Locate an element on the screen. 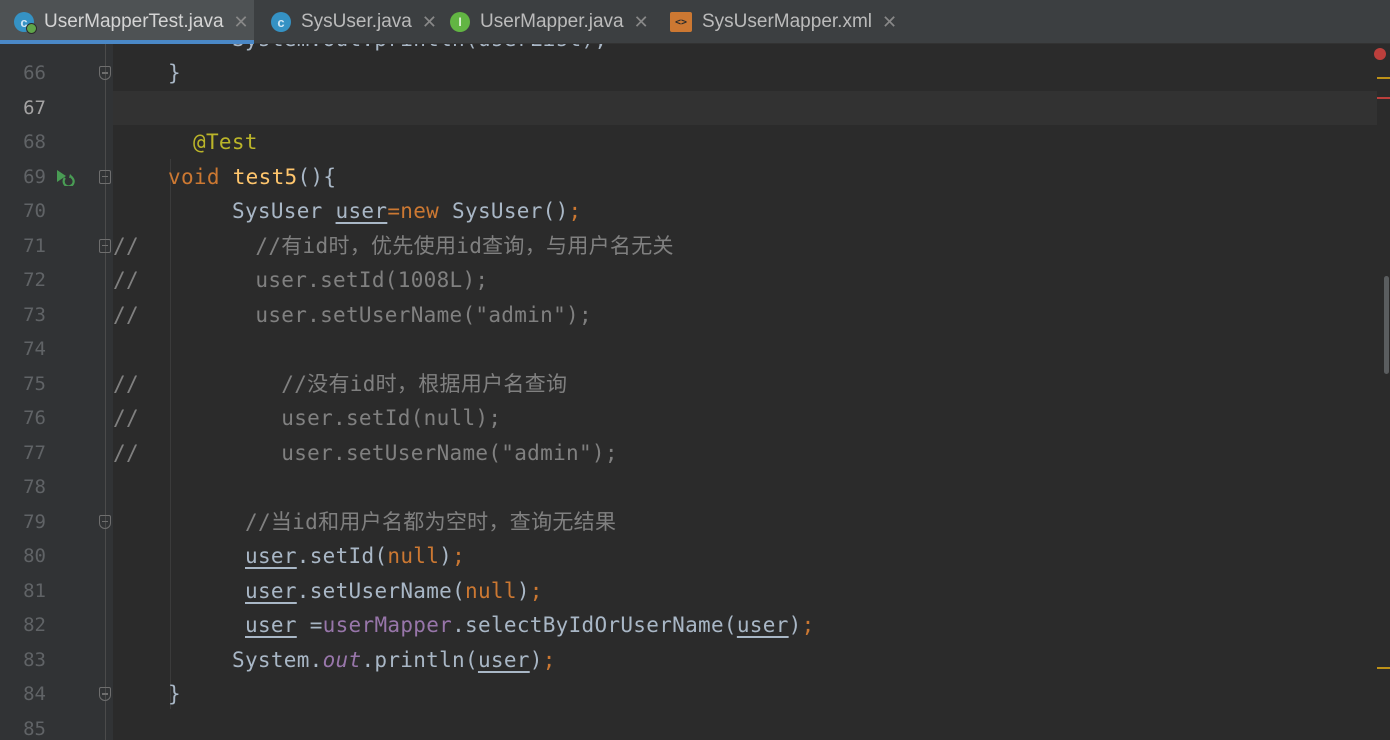  line-number: 78 is located at coordinates (34, 487).